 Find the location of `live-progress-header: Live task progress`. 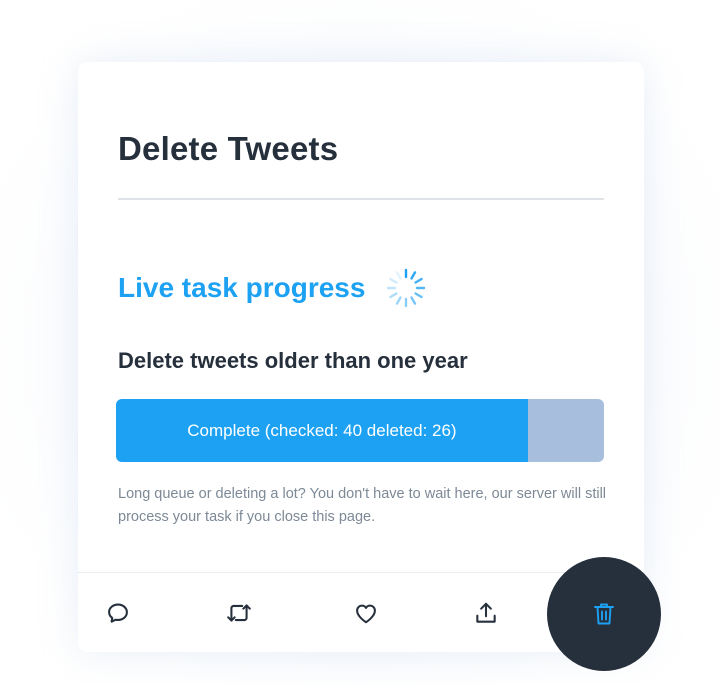

live-progress-header: Live task progress is located at coordinates (272, 288).